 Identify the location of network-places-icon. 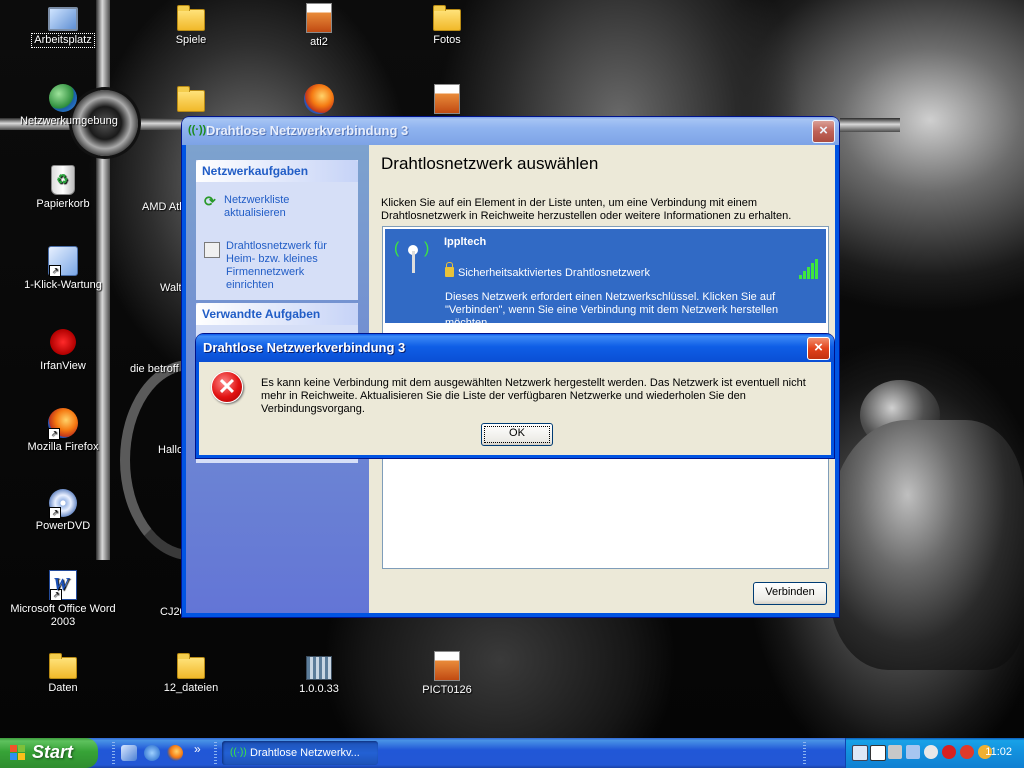
(63, 98).